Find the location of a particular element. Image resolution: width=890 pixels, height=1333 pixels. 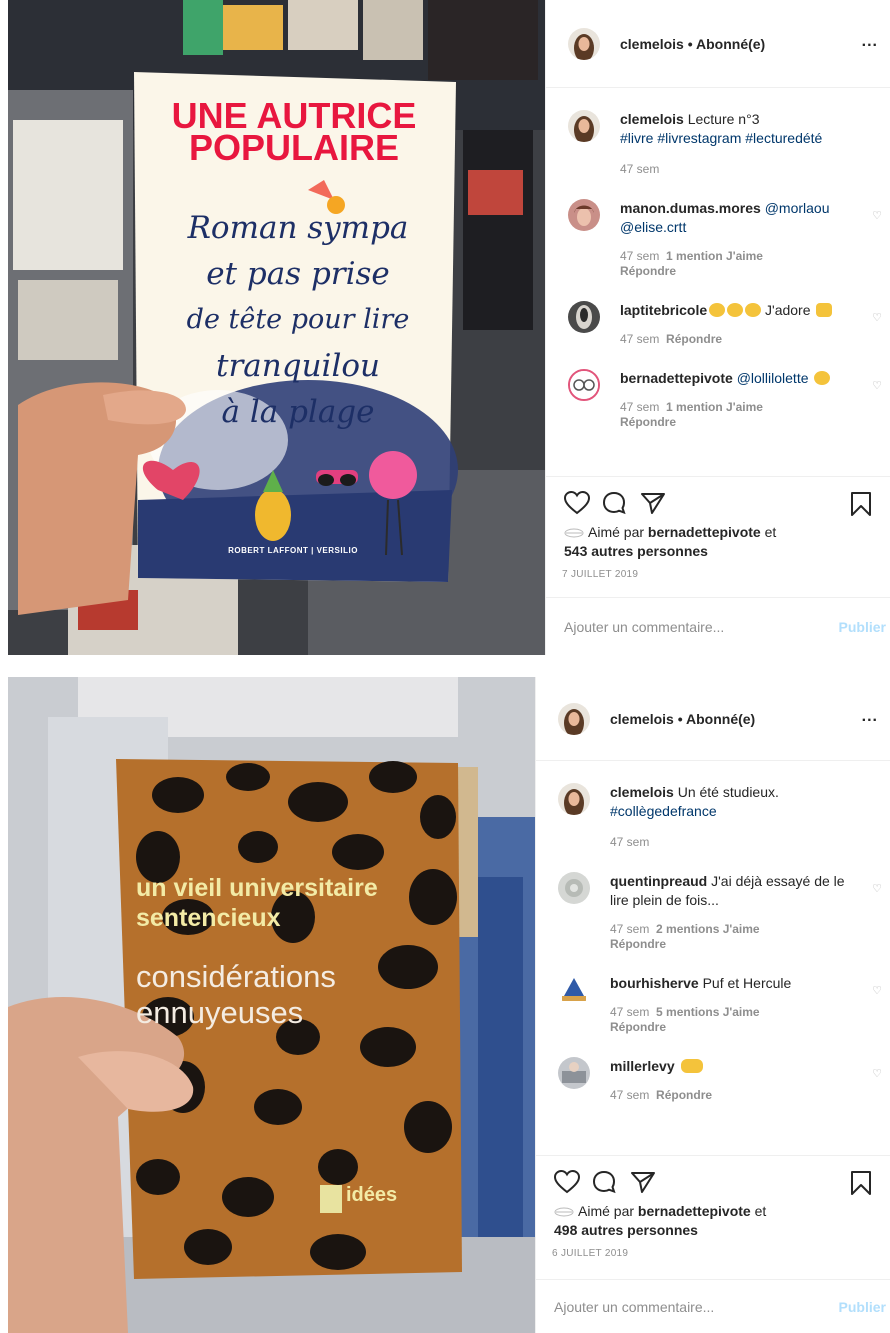

caption-text: Un été studieux. is located at coordinates (726, 792).